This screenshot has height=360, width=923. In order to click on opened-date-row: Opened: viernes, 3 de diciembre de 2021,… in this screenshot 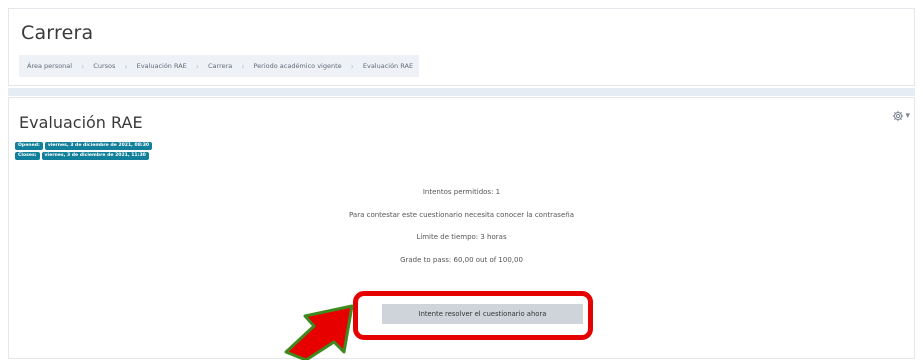, I will do `click(84, 146)`.